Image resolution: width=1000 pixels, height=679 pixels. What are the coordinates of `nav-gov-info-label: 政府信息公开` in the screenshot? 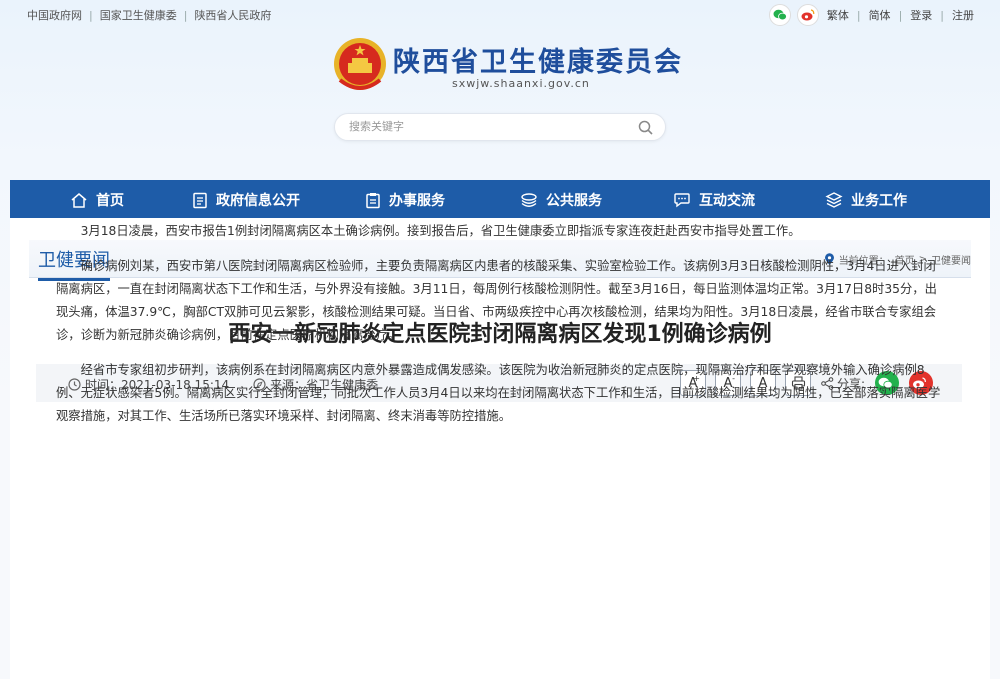 It's located at (258, 201).